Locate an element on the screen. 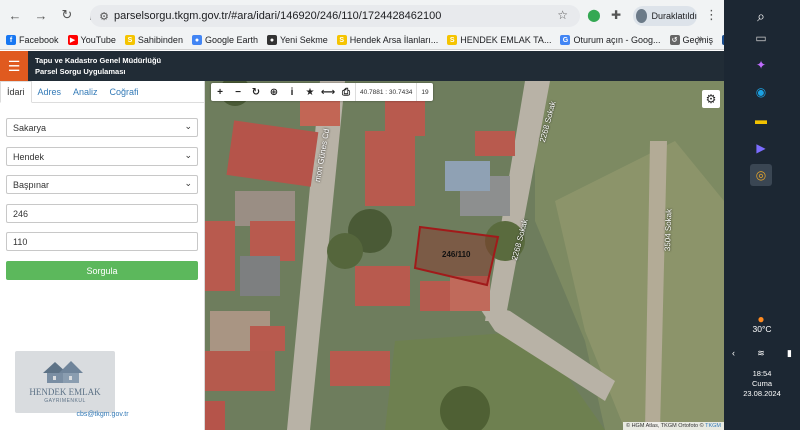 Image resolution: width=800 pixels, height=430 pixels. coord-lat: 40.7881 is located at coordinates (372, 92).